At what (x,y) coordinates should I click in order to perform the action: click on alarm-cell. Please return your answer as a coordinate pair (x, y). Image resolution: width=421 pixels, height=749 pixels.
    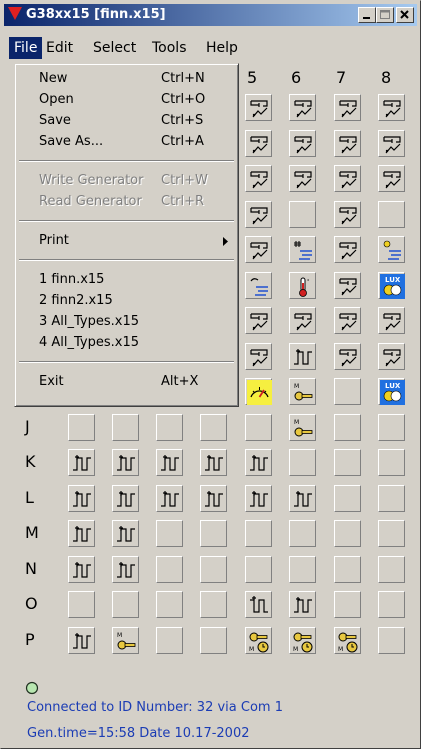
    Looking at the image, I should click on (258, 391).